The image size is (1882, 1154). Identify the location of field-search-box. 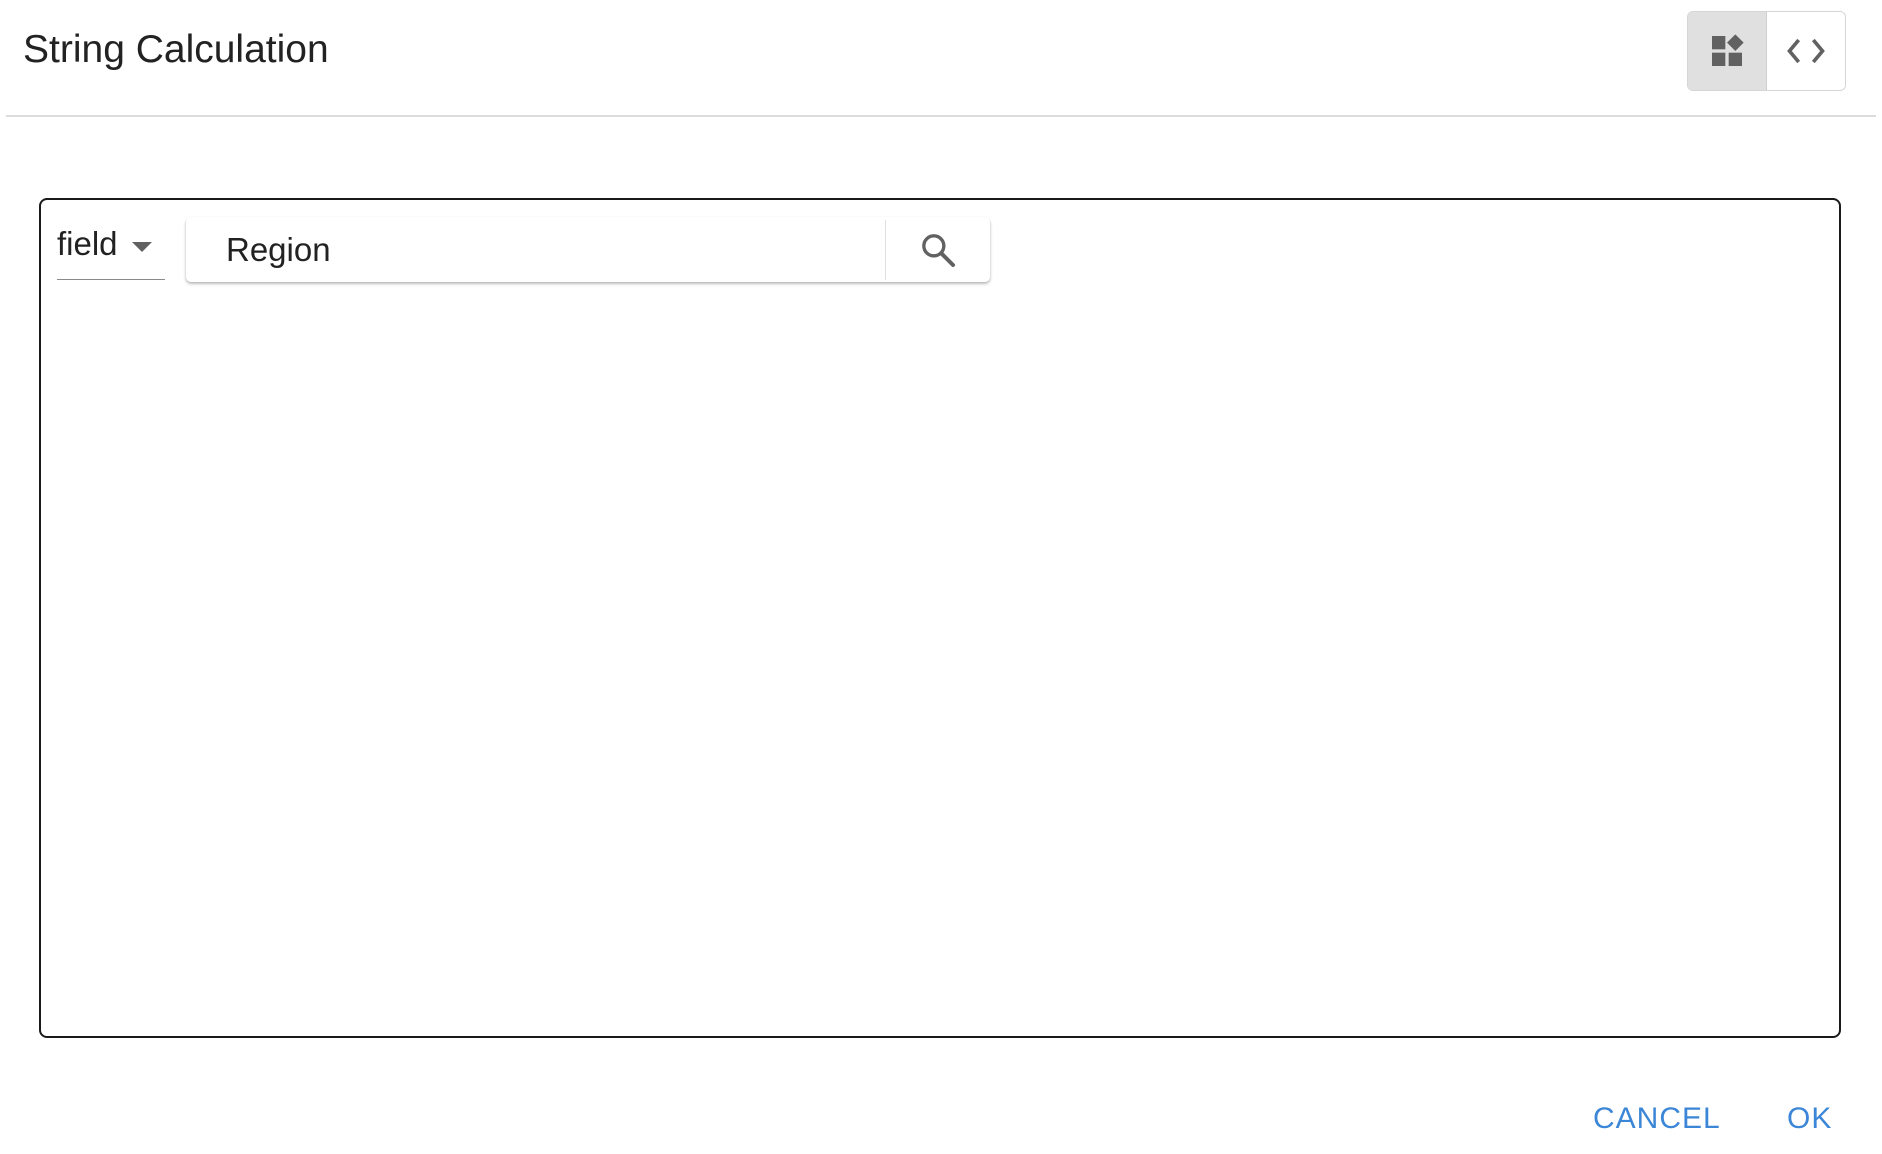
(588, 249).